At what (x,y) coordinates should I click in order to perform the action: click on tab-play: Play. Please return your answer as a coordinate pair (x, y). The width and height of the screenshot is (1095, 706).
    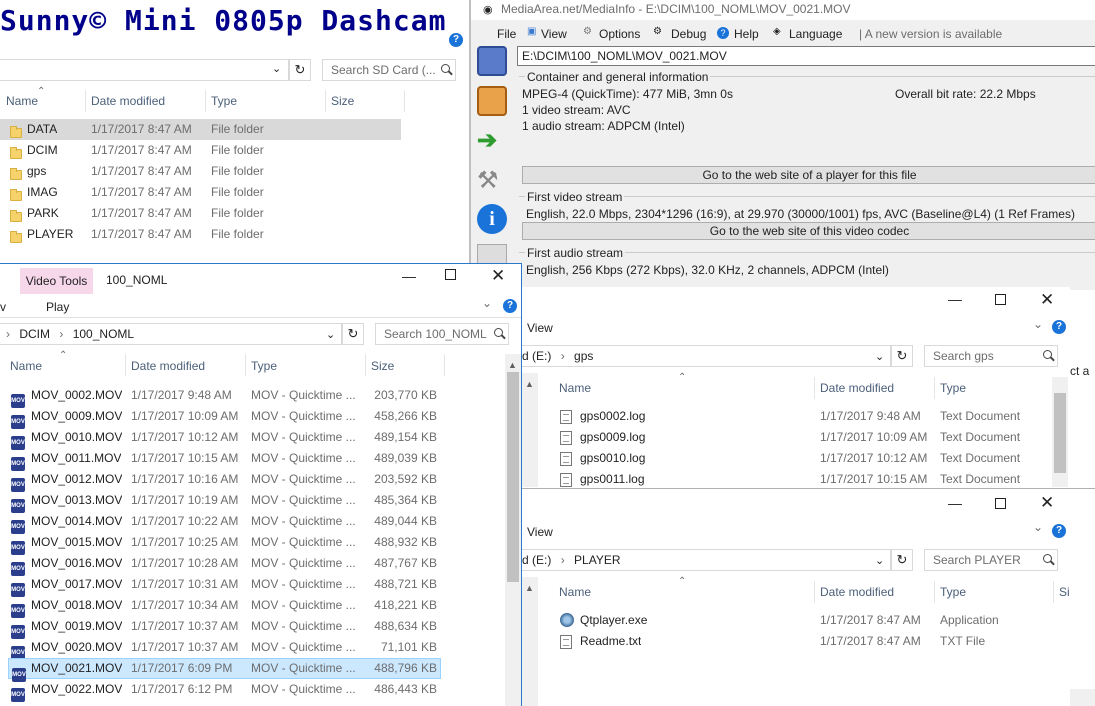
    Looking at the image, I should click on (57, 307).